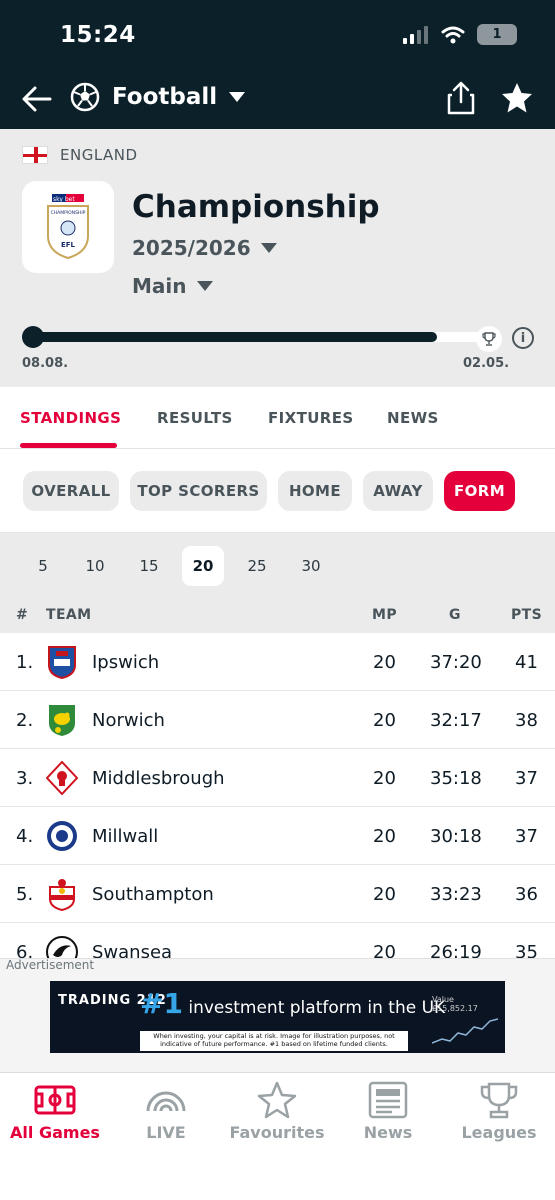  Describe the element at coordinates (384, 615) in the screenshot. I see `header-mp: MP` at that location.